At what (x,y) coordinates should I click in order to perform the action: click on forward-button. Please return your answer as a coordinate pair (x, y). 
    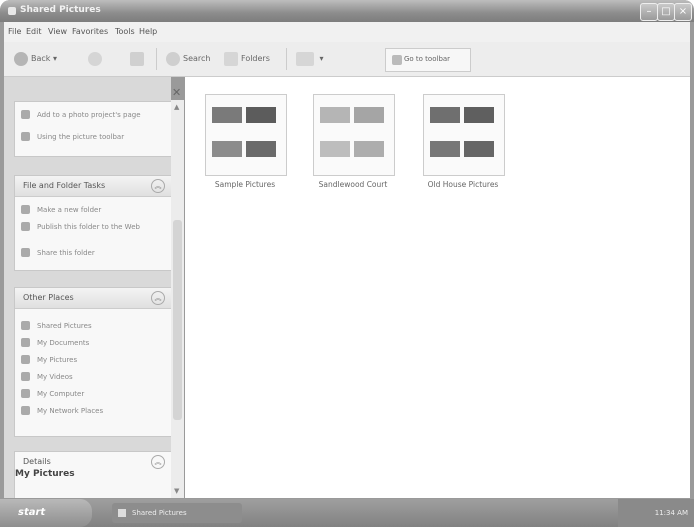
    Looking at the image, I should click on (96, 59).